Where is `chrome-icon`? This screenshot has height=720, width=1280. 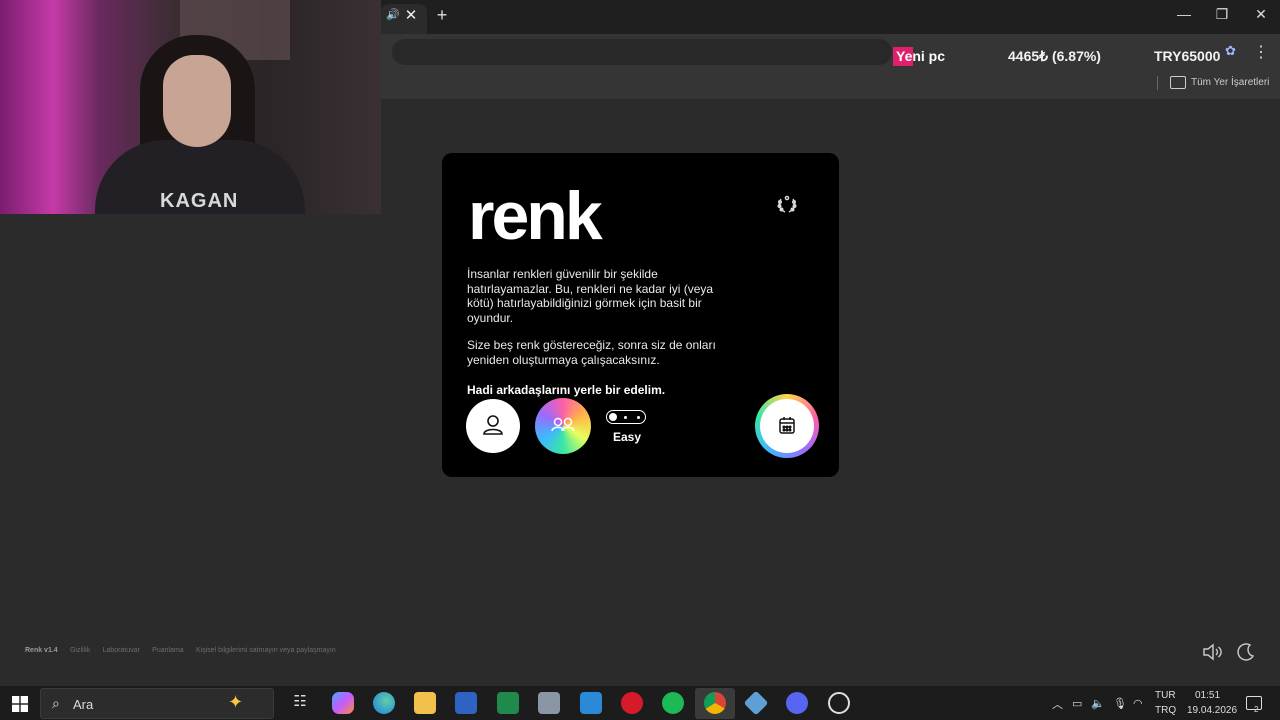 chrome-icon is located at coordinates (715, 703).